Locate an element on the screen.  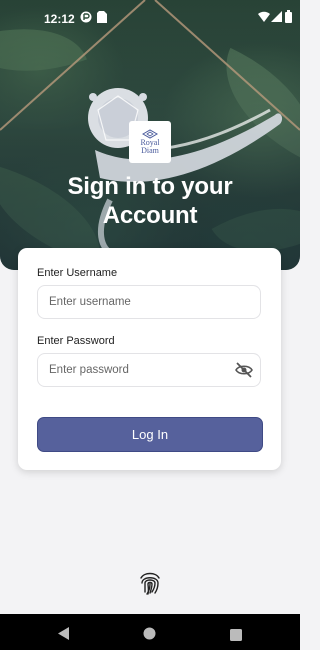
password-input is located at coordinates (149, 370).